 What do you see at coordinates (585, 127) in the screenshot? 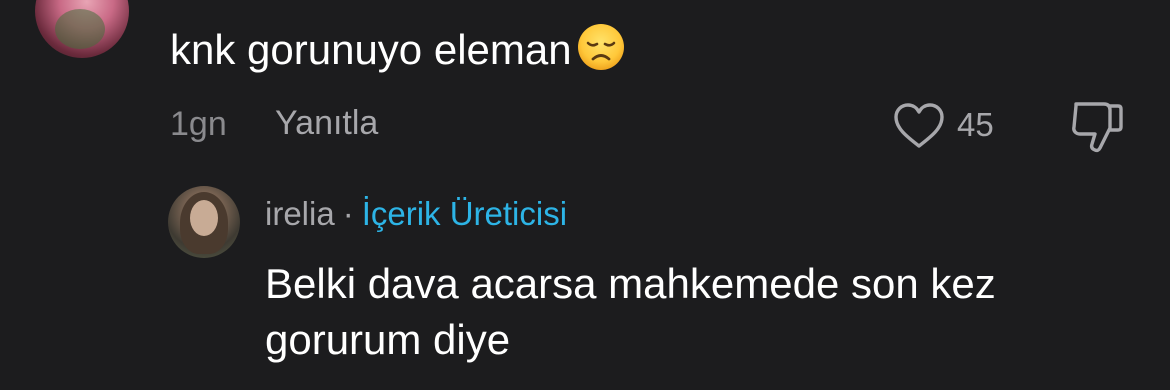
I see `comment-meta-row: 1gn Yanıtla 45` at bounding box center [585, 127].